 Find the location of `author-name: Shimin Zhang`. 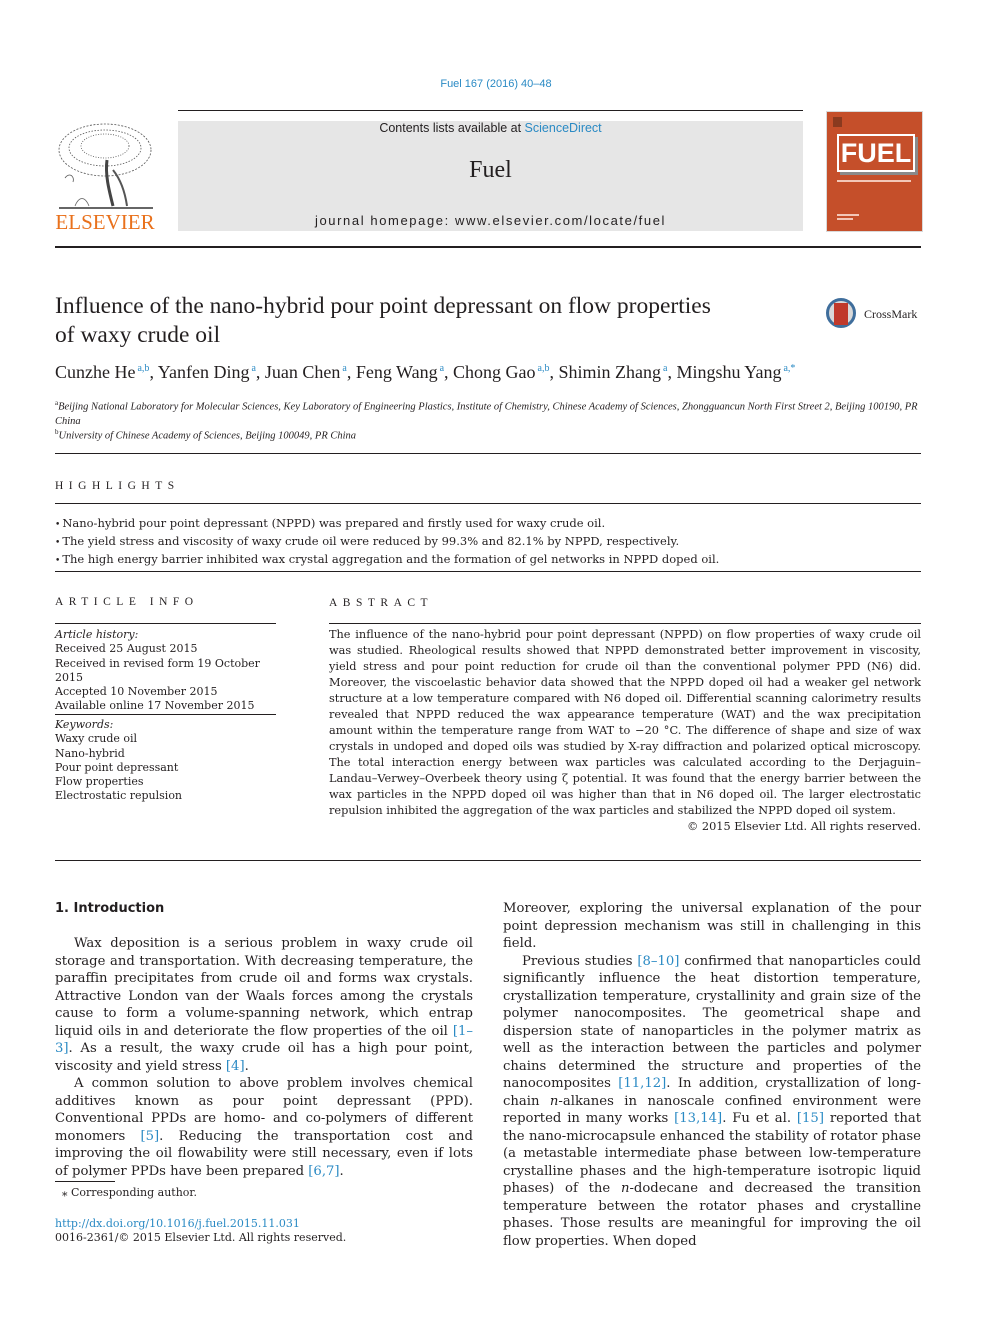

author-name: Shimin Zhang is located at coordinates (609, 372).